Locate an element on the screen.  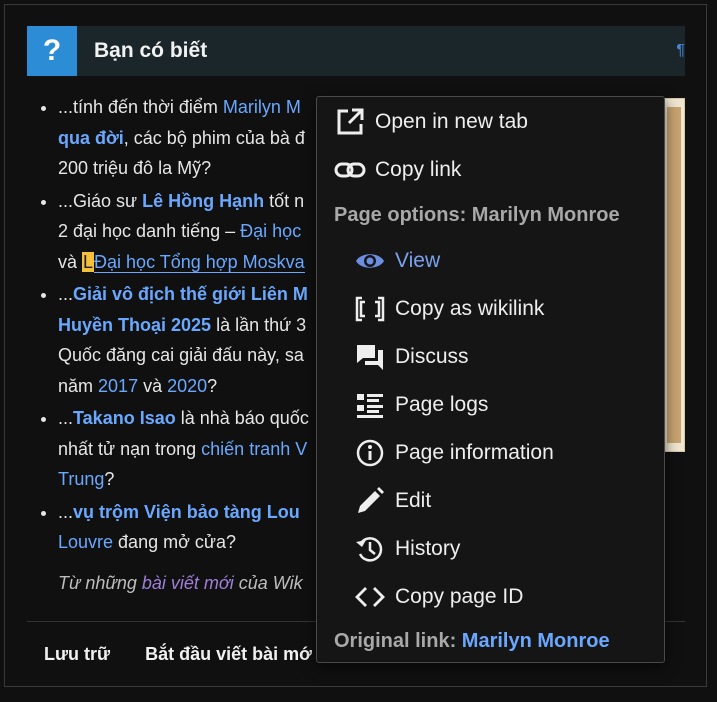
link-huyen-thoai: Huyền Thoại 2025 is located at coordinates (134, 325).